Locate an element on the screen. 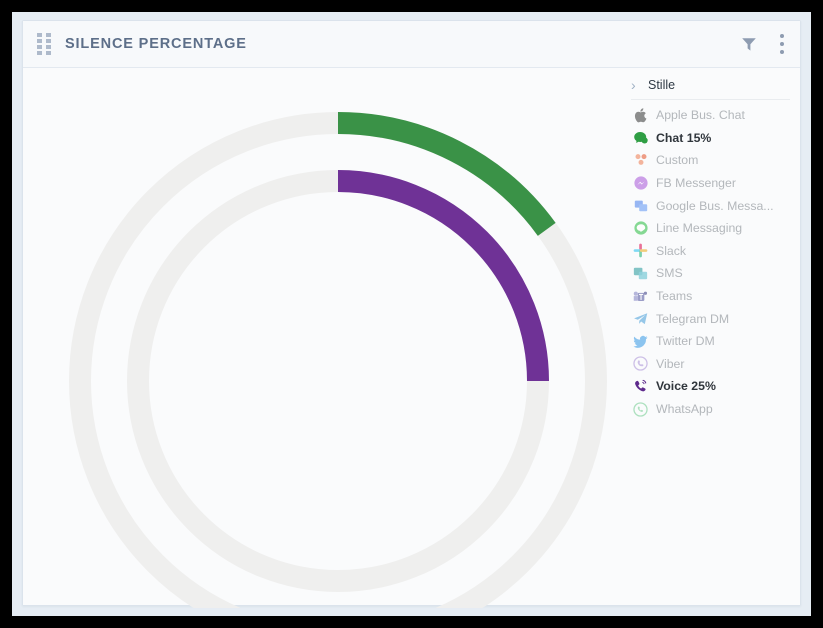  google-business-messages-icon is located at coordinates (640, 205).